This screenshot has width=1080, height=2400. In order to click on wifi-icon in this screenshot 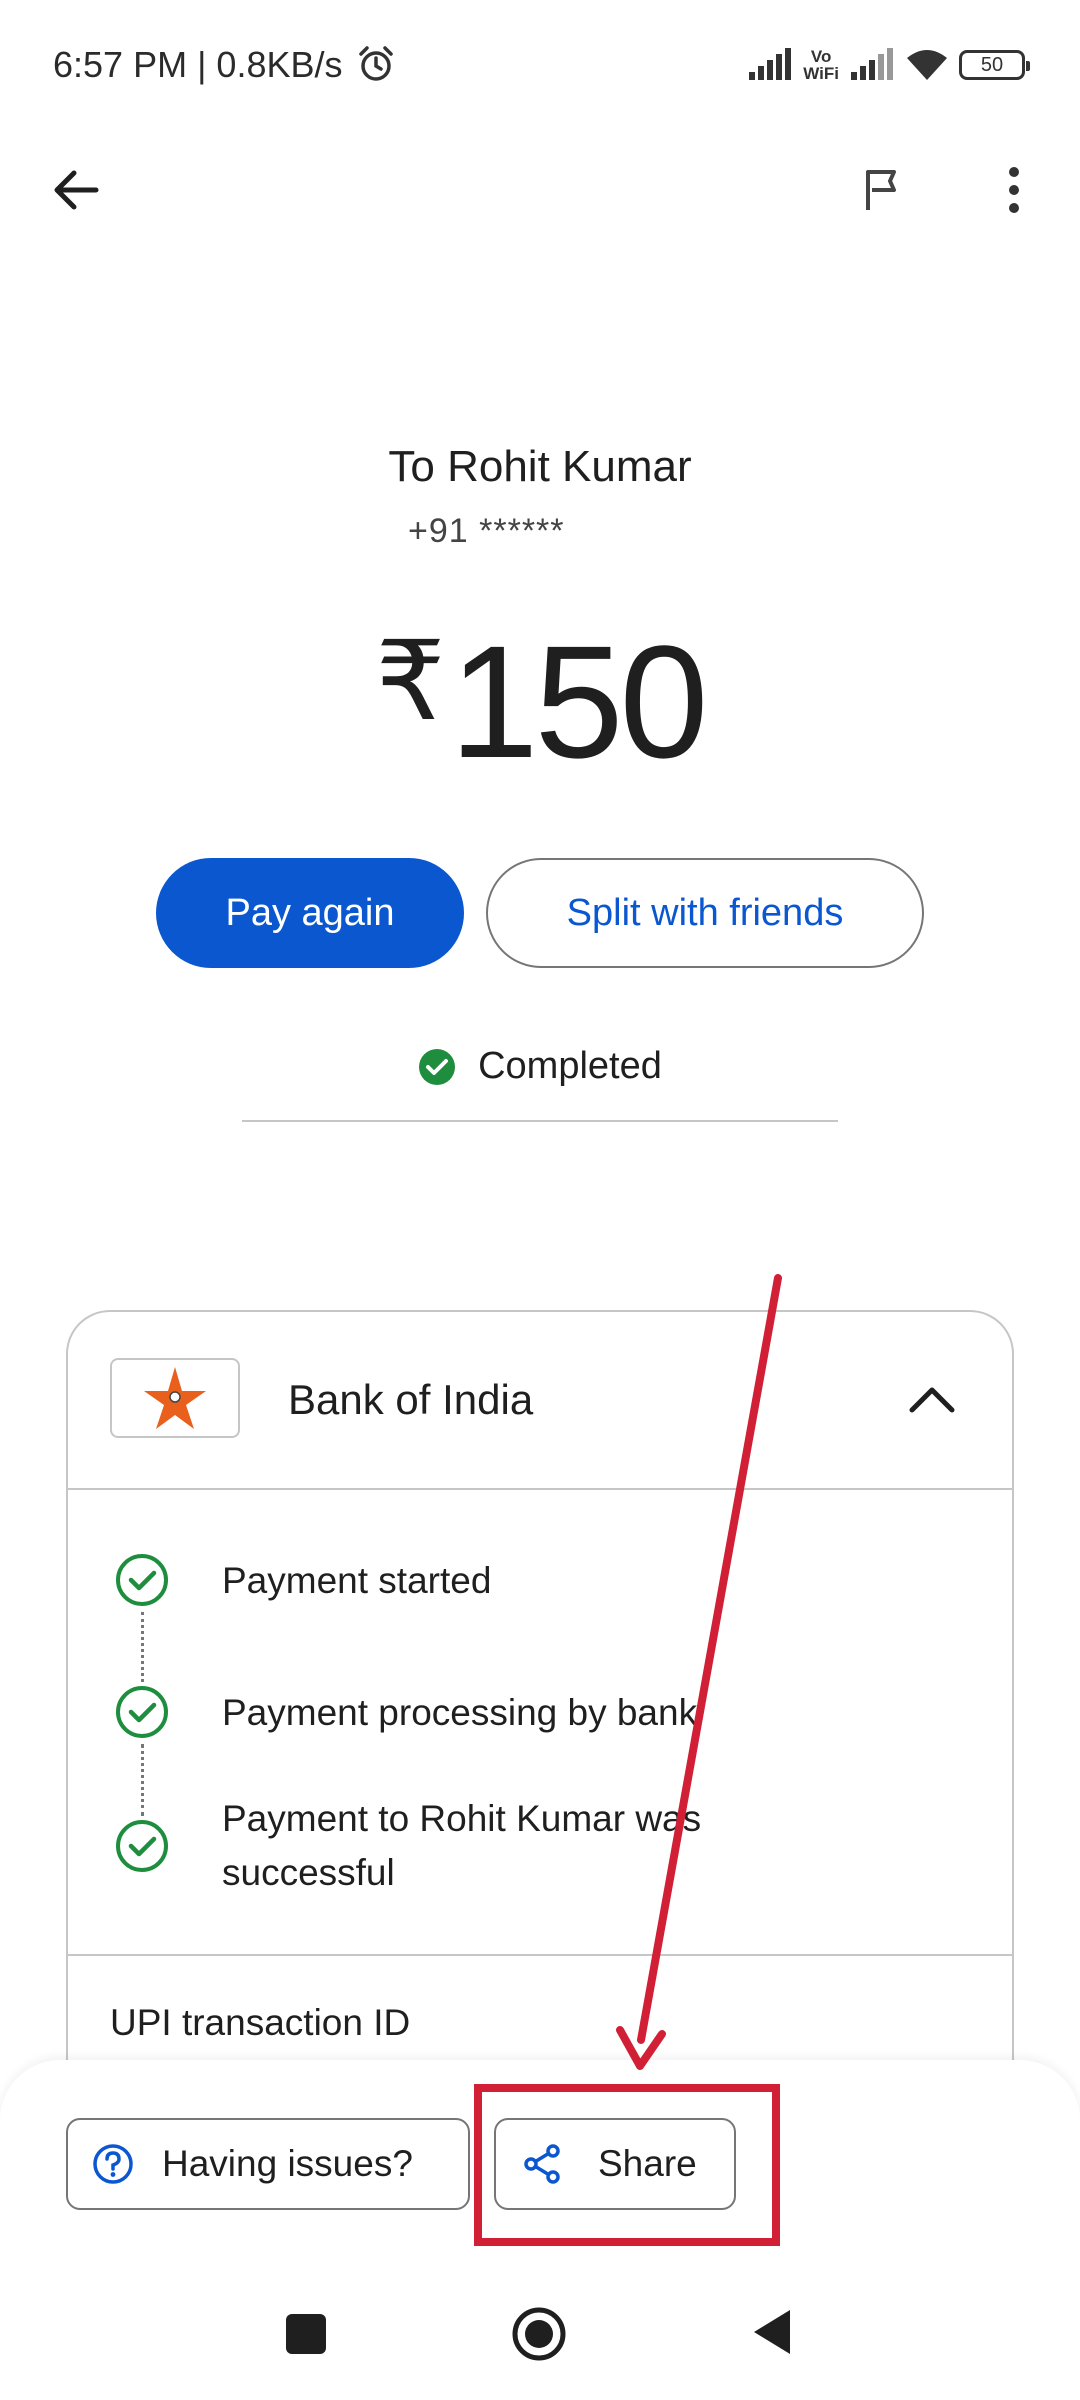, I will do `click(927, 65)`.